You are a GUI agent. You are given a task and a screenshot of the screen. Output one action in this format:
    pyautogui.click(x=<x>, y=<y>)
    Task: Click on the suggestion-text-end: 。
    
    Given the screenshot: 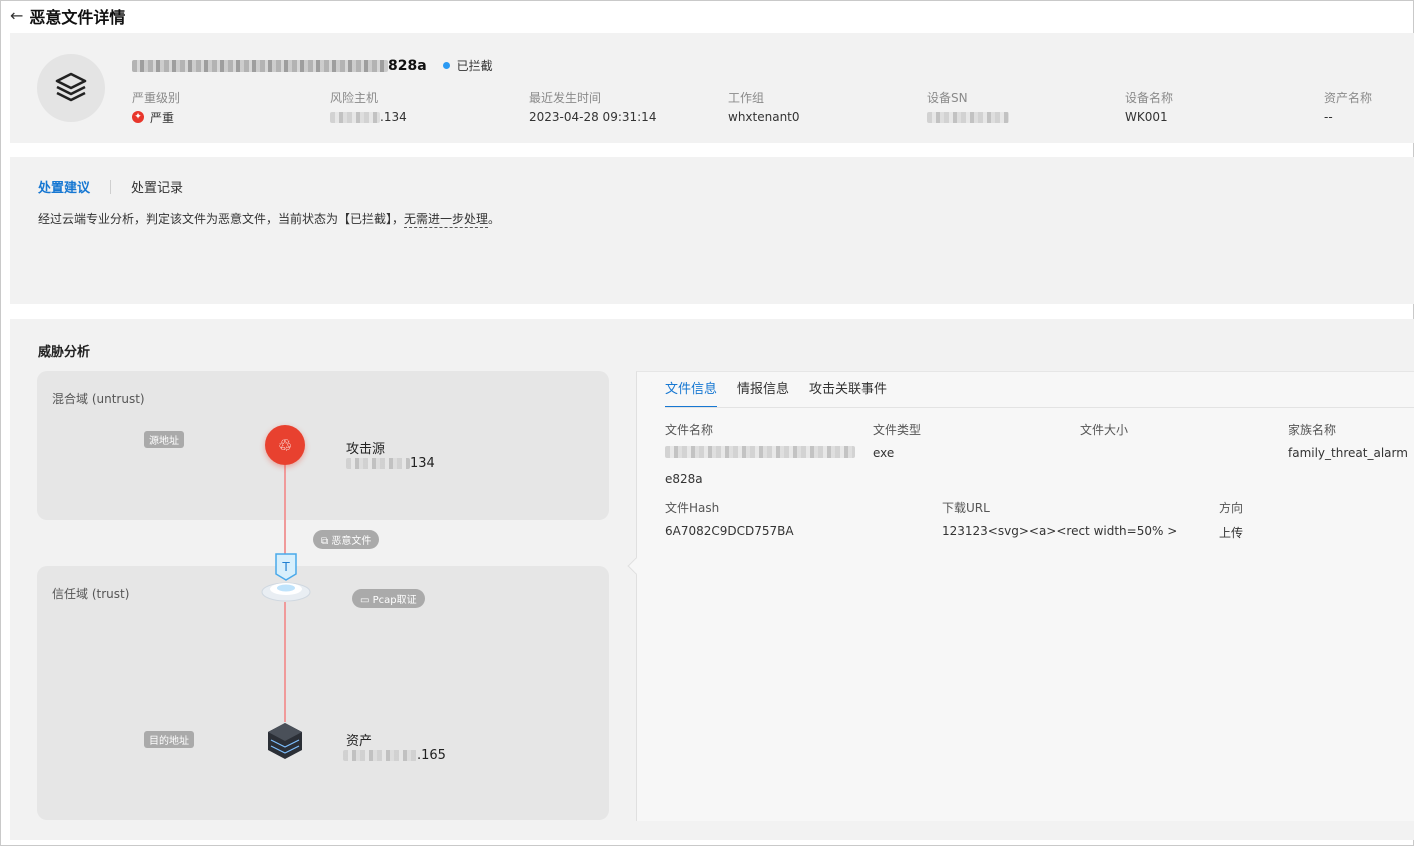 What is the action you would take?
    pyautogui.click(x=494, y=219)
    